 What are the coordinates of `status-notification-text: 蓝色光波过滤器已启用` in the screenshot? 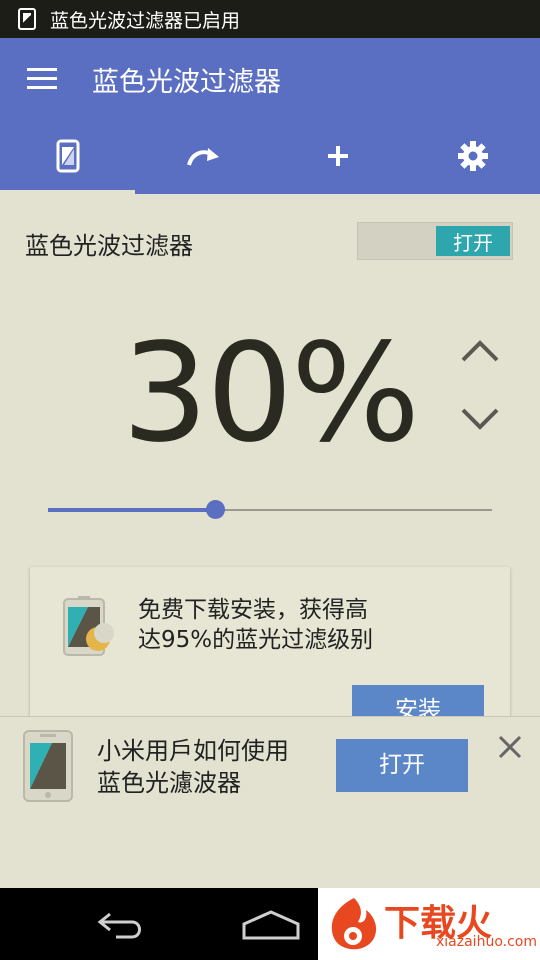 It's located at (145, 20).